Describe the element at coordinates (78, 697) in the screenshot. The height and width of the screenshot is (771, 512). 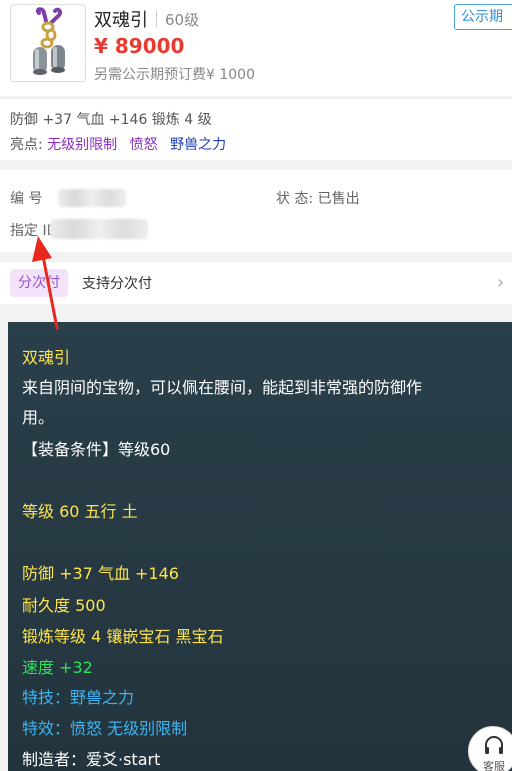
I see `special-skill-line: 特技：野兽之力` at that location.